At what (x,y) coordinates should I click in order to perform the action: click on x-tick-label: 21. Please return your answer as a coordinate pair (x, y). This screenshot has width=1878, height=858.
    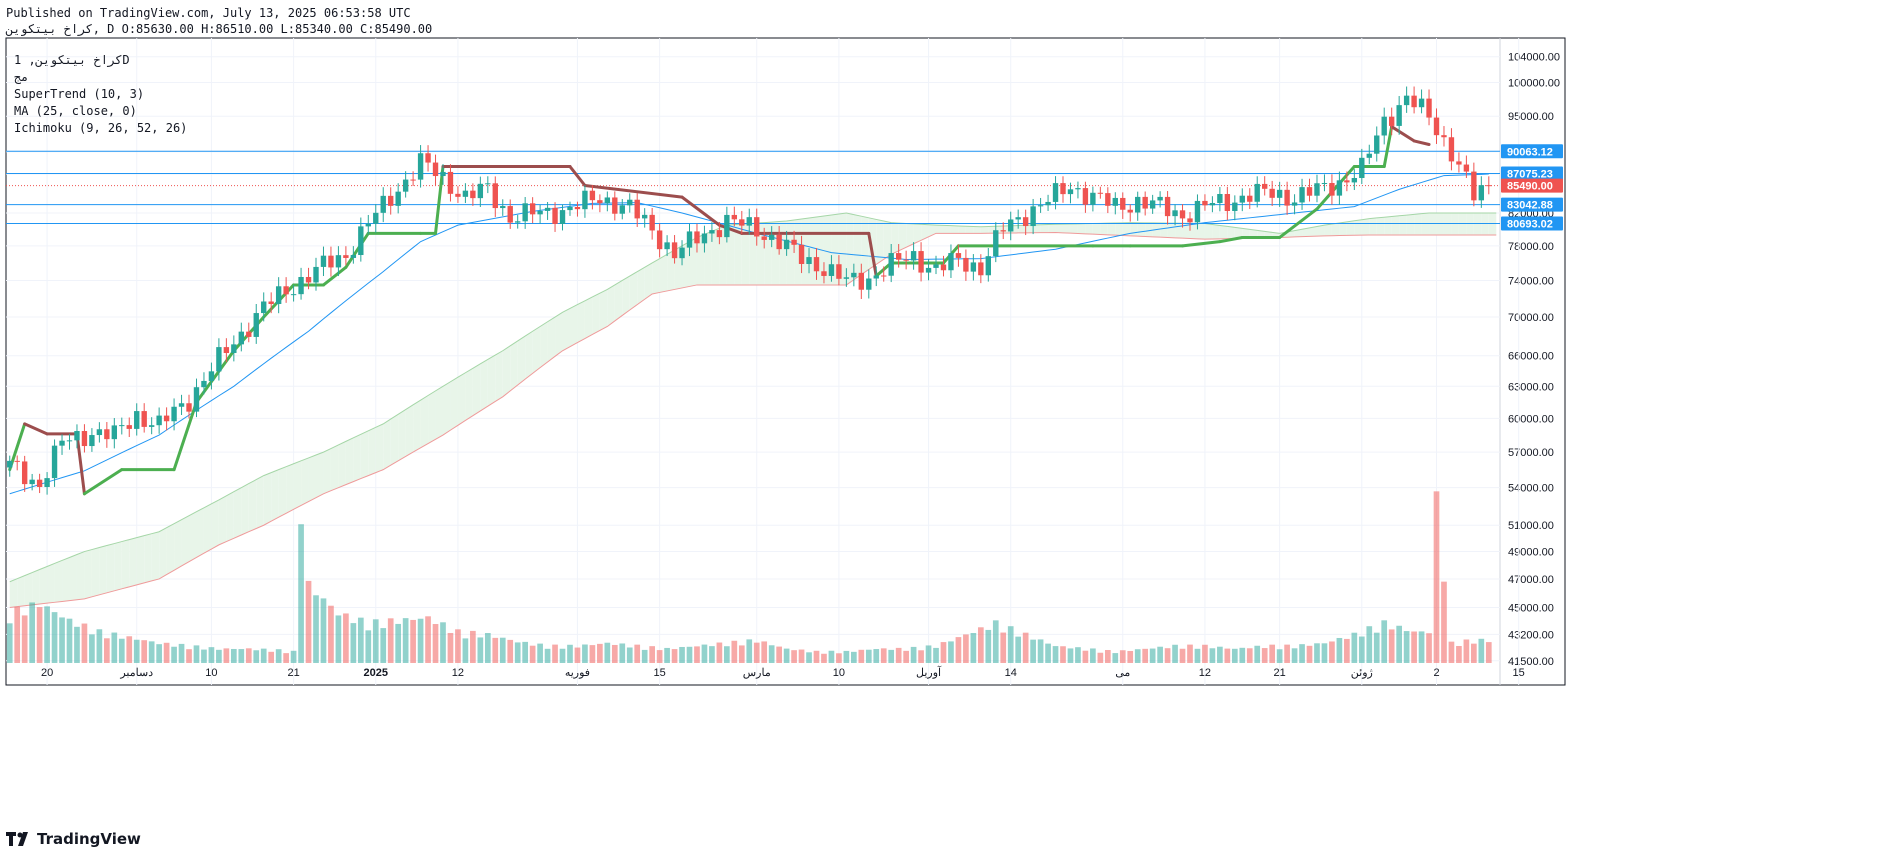
    Looking at the image, I should click on (293, 673).